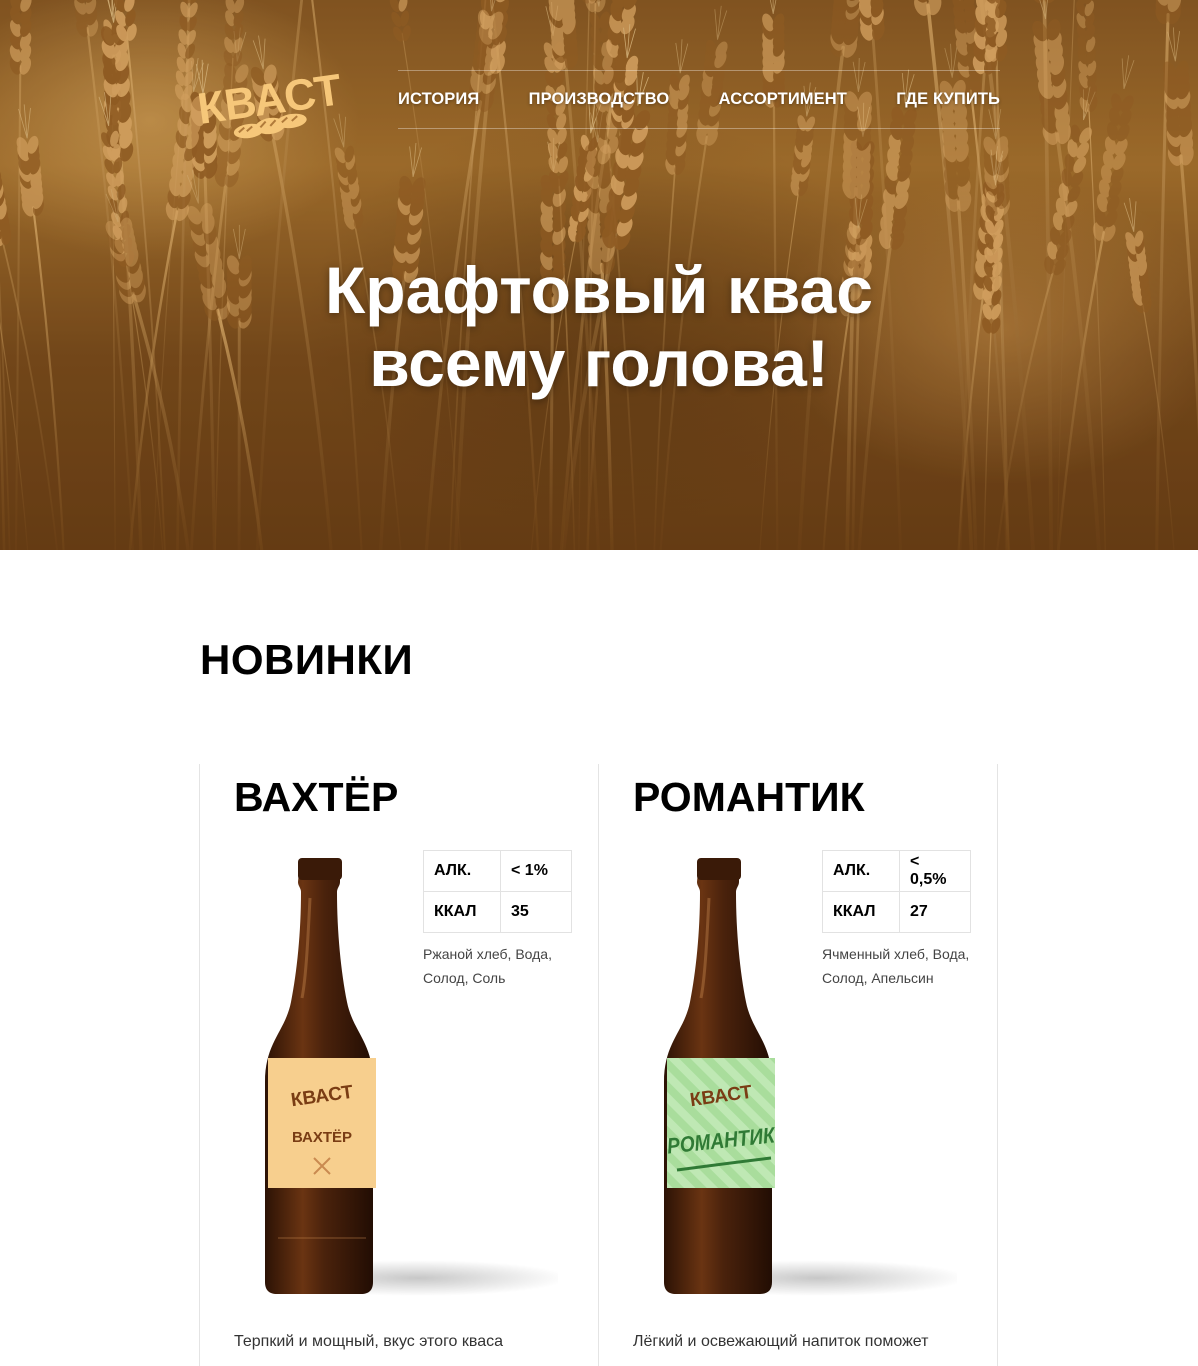  I want to click on alc-value: < 1%, so click(536, 871).